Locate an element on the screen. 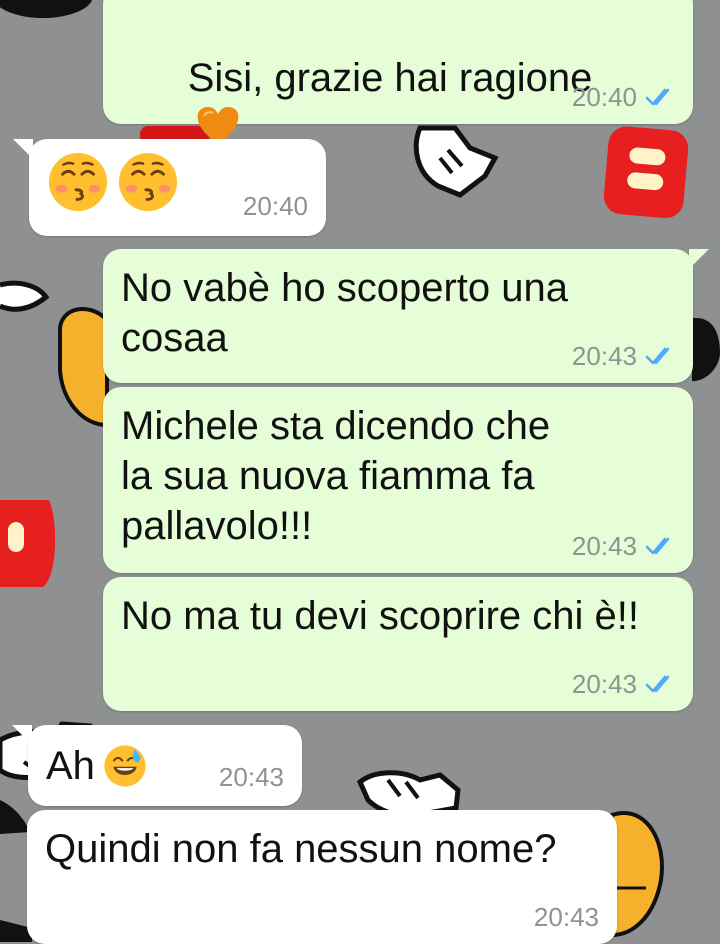 The image size is (720, 944). grinning-face-with-sweat-icon is located at coordinates (125, 766).